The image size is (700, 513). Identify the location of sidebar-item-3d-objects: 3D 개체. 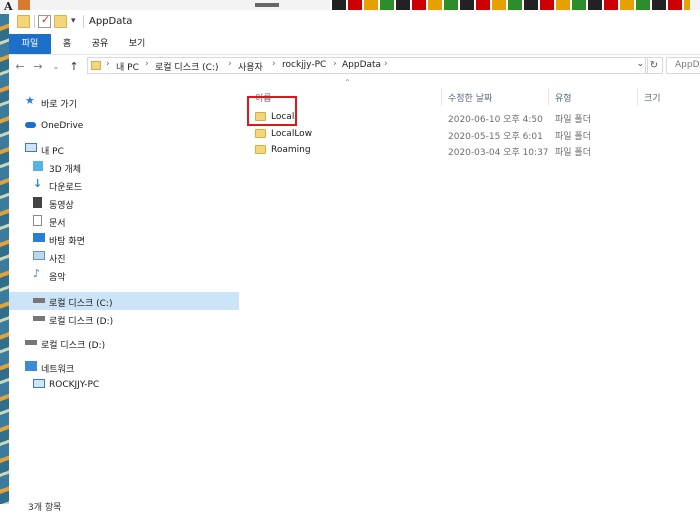
(124, 167).